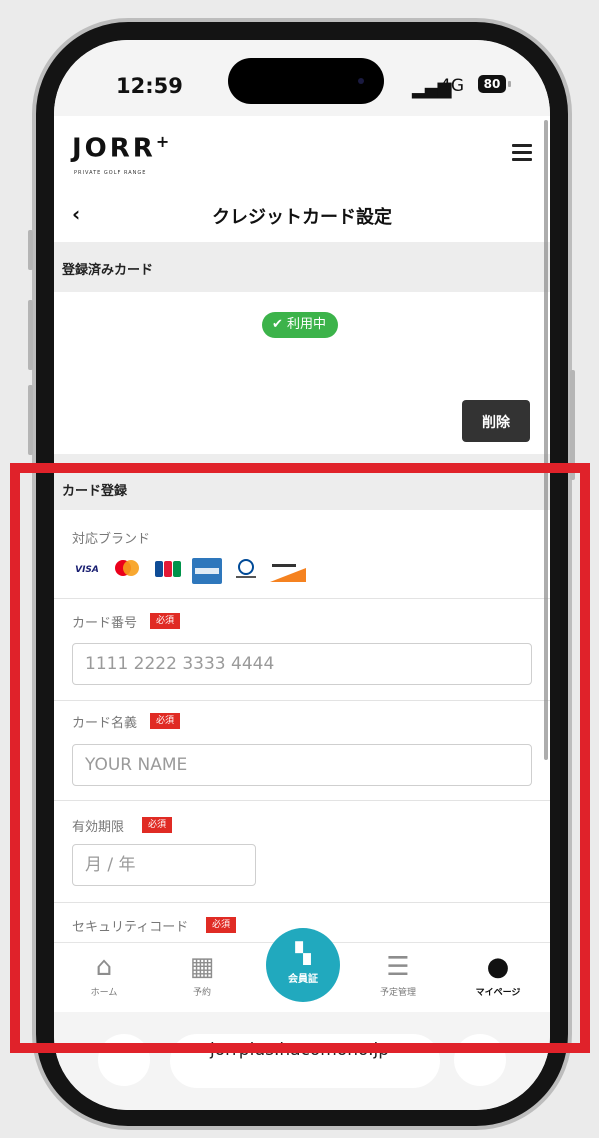 The width and height of the screenshot is (599, 1138). What do you see at coordinates (452, 86) in the screenshot?
I see `network-label: 4G` at bounding box center [452, 86].